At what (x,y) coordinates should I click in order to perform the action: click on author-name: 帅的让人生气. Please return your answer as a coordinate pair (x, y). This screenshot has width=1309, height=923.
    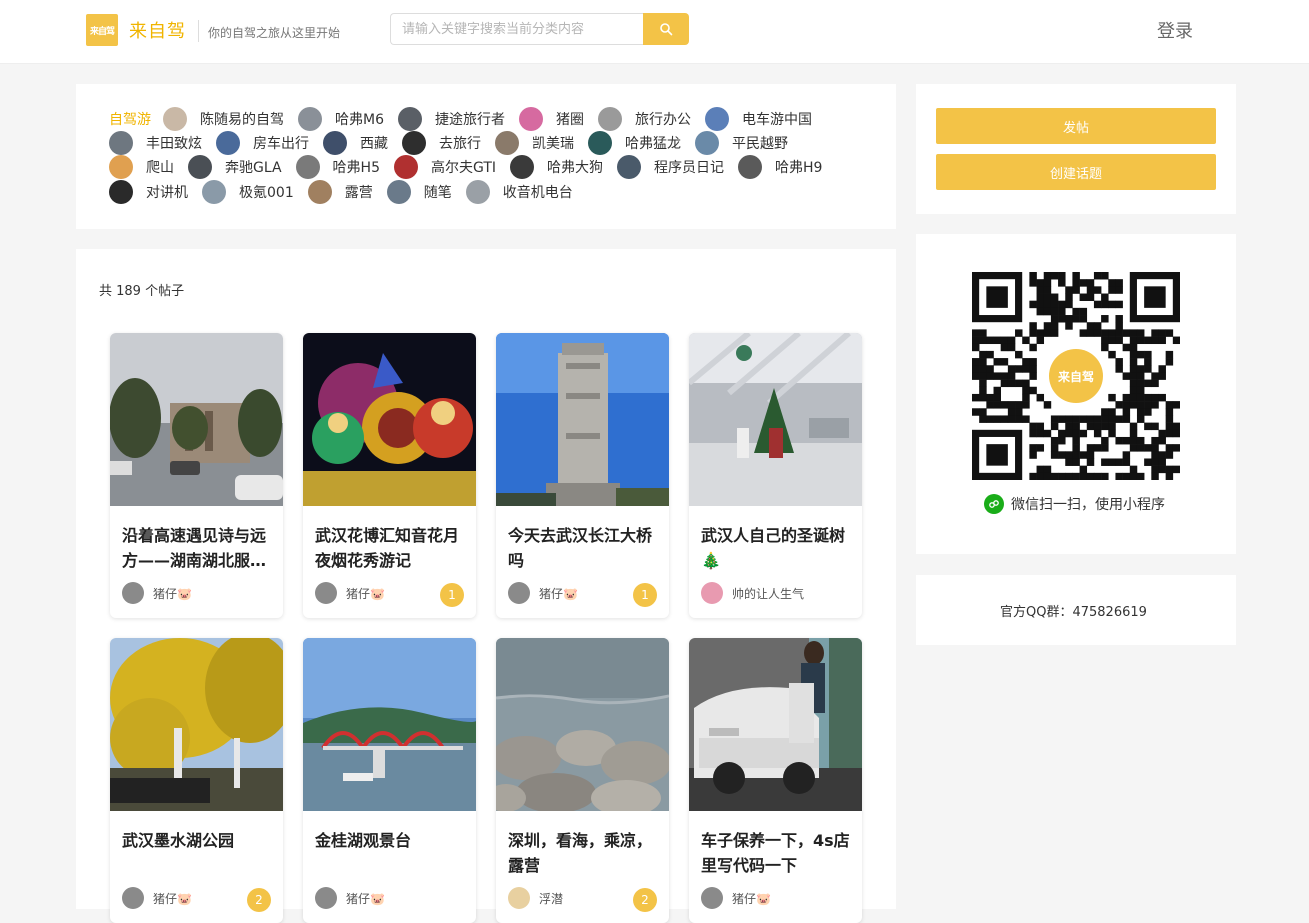
    Looking at the image, I should click on (768, 593).